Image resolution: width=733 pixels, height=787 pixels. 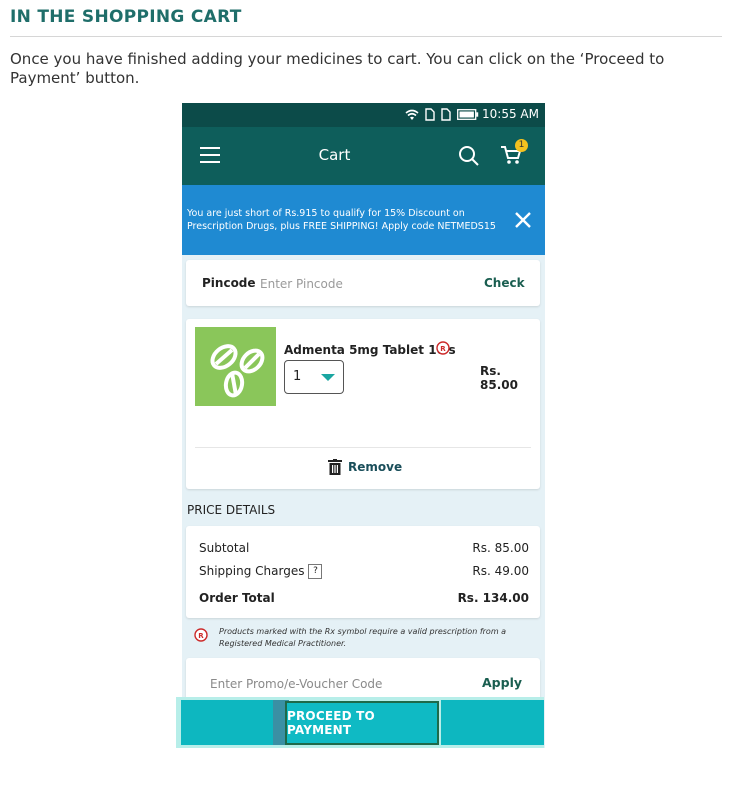 I want to click on promo-code-input, so click(x=325, y=684).